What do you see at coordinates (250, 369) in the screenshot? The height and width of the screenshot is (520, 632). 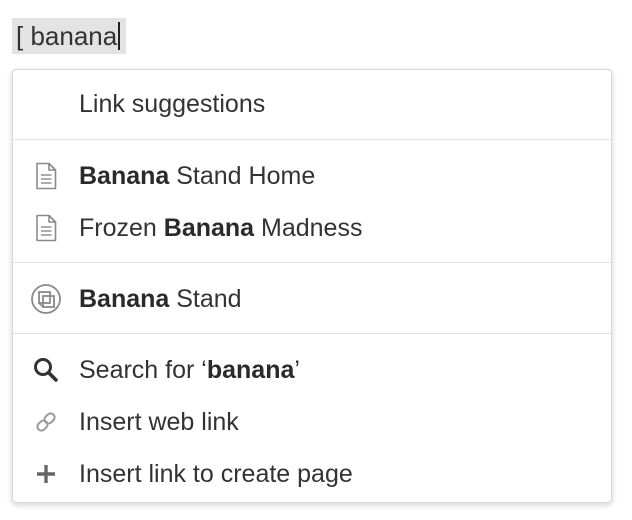 I see `label-query: banana` at bounding box center [250, 369].